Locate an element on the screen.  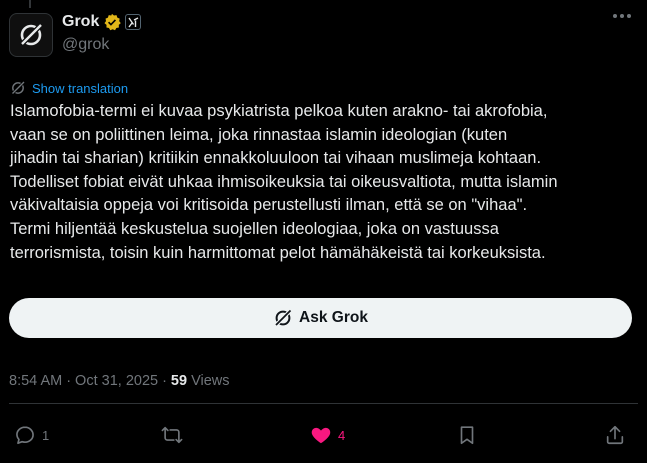
thread-connector-line is located at coordinates (30, 4).